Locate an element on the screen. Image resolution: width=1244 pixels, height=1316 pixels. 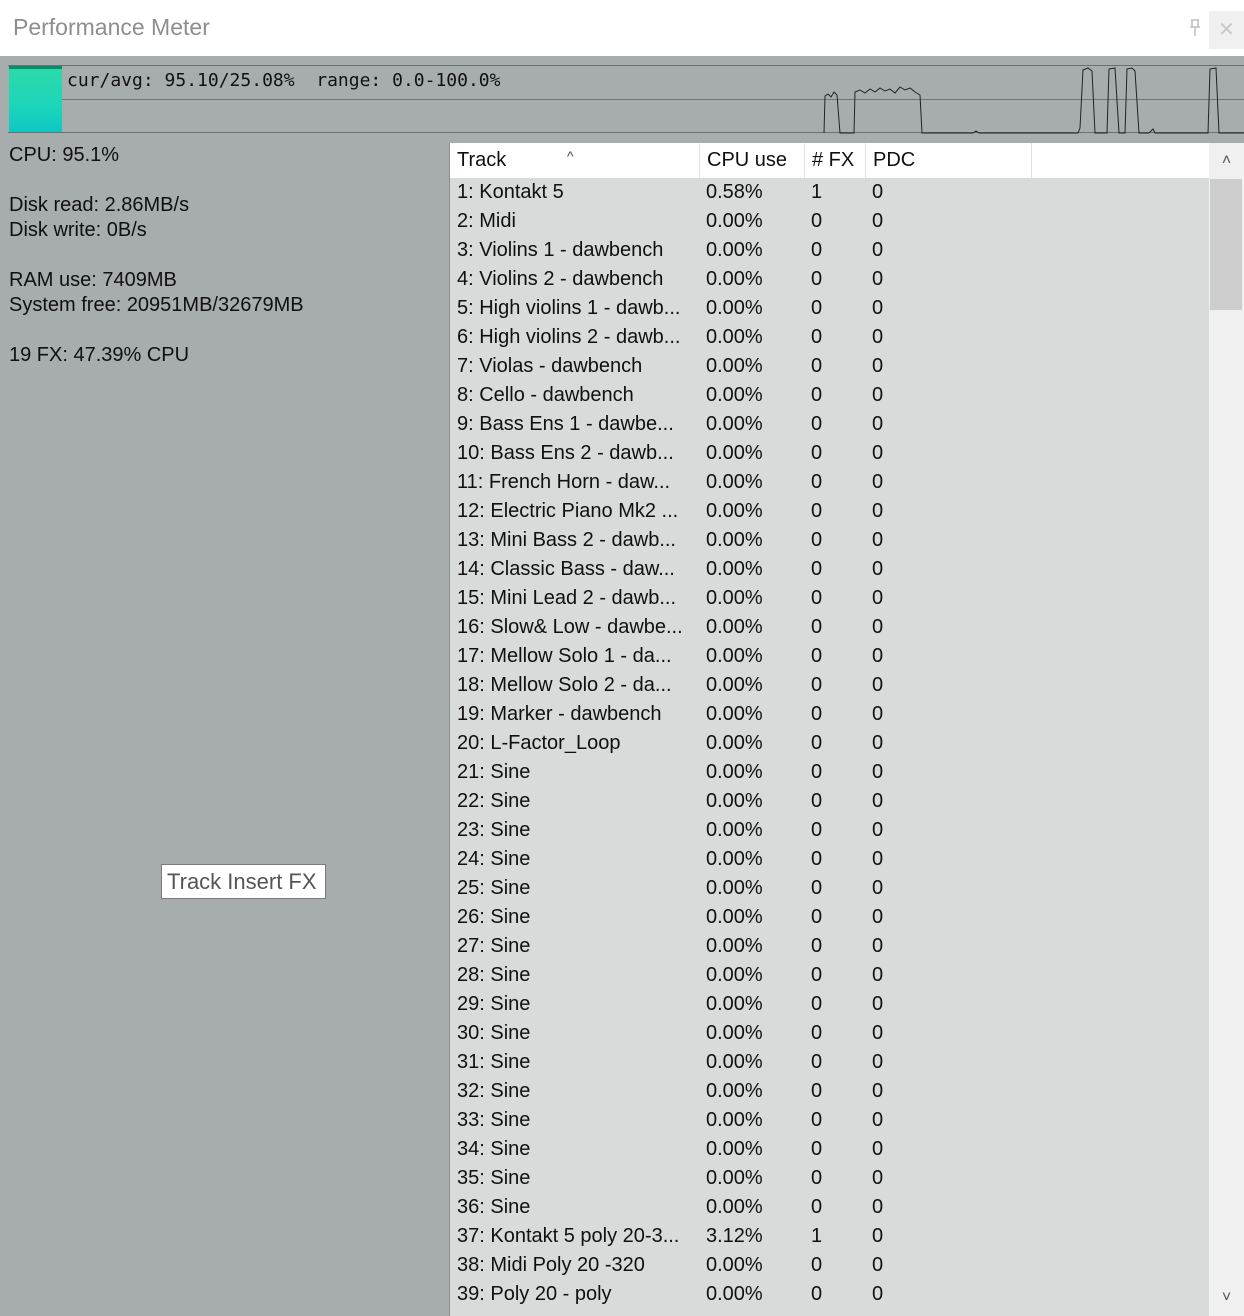
table-row: 21: Sine 0.00% 0 0 is located at coordinates (830, 772).